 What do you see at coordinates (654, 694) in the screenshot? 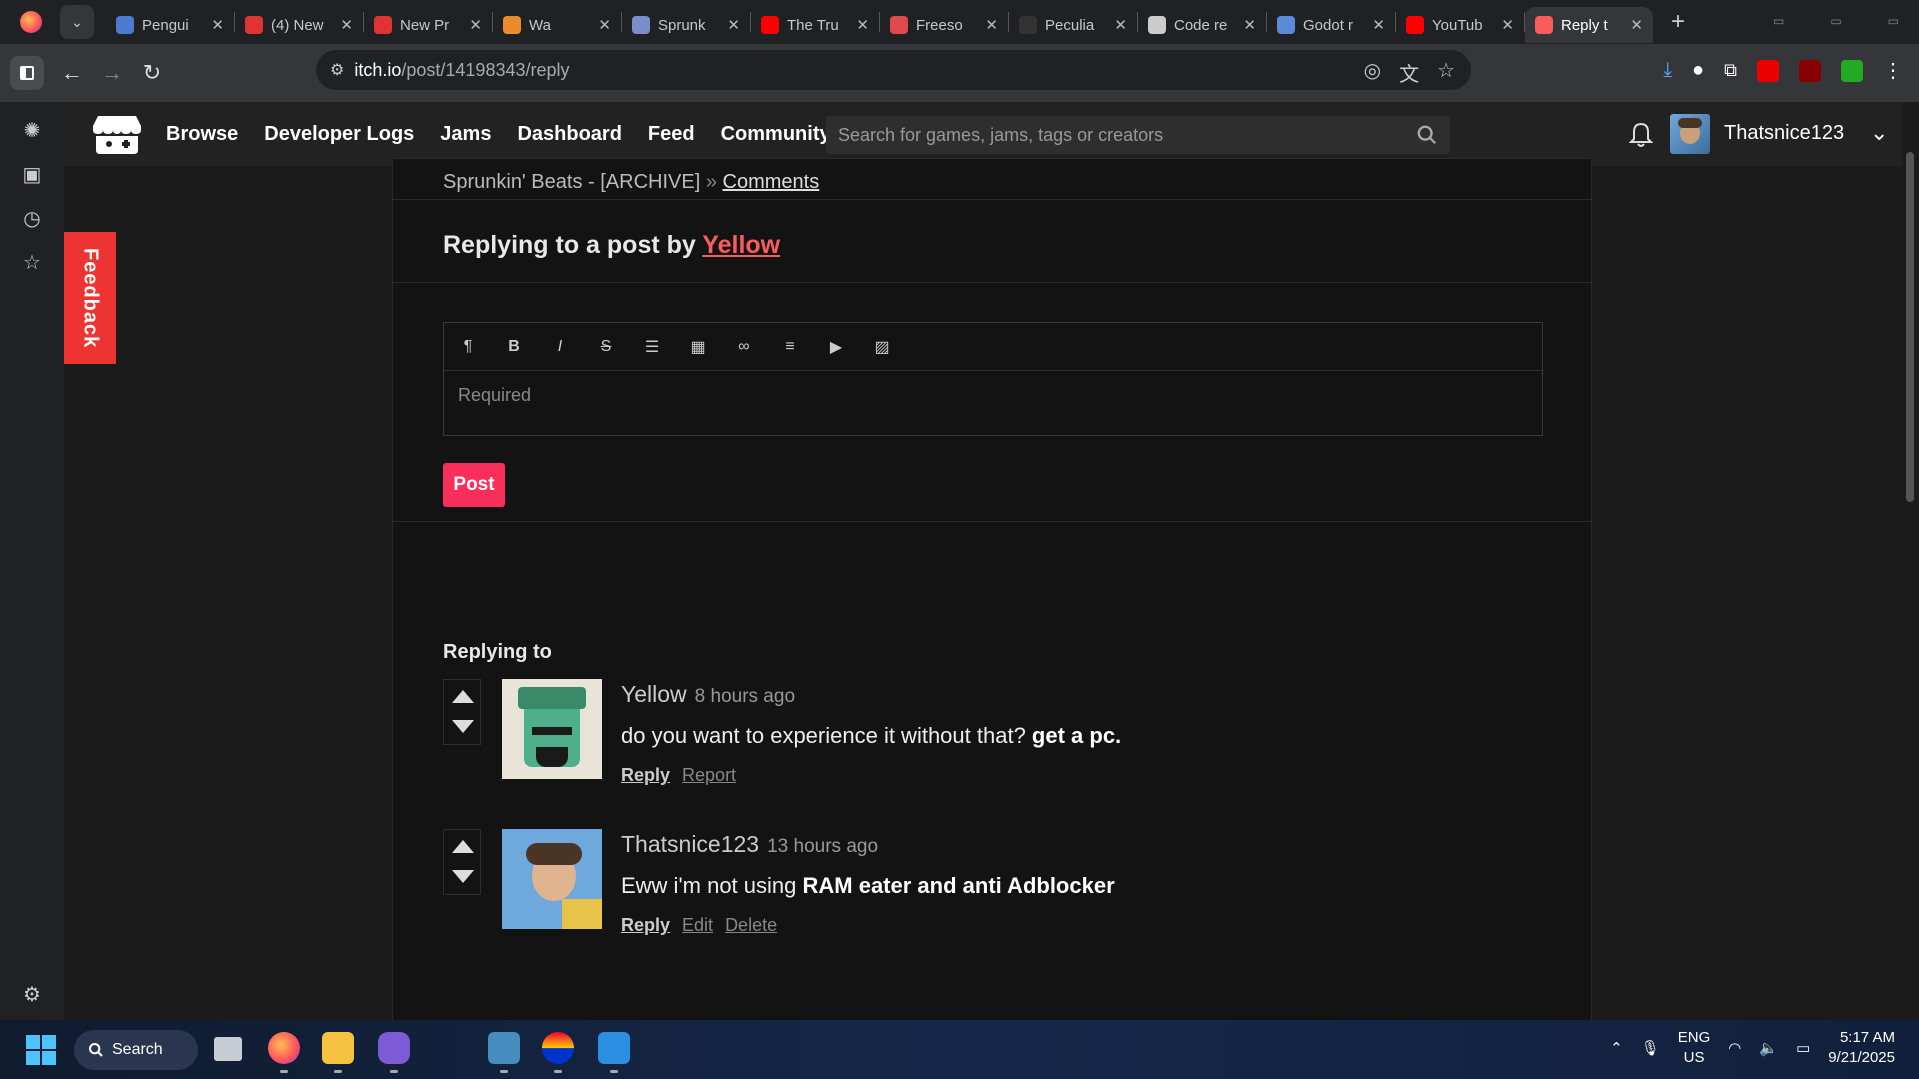
I see `comment-author: Yellow` at bounding box center [654, 694].